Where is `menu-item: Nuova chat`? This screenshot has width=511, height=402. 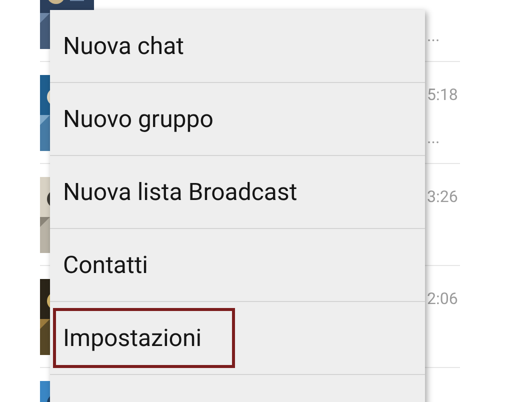
menu-item: Nuova chat is located at coordinates (133, 46).